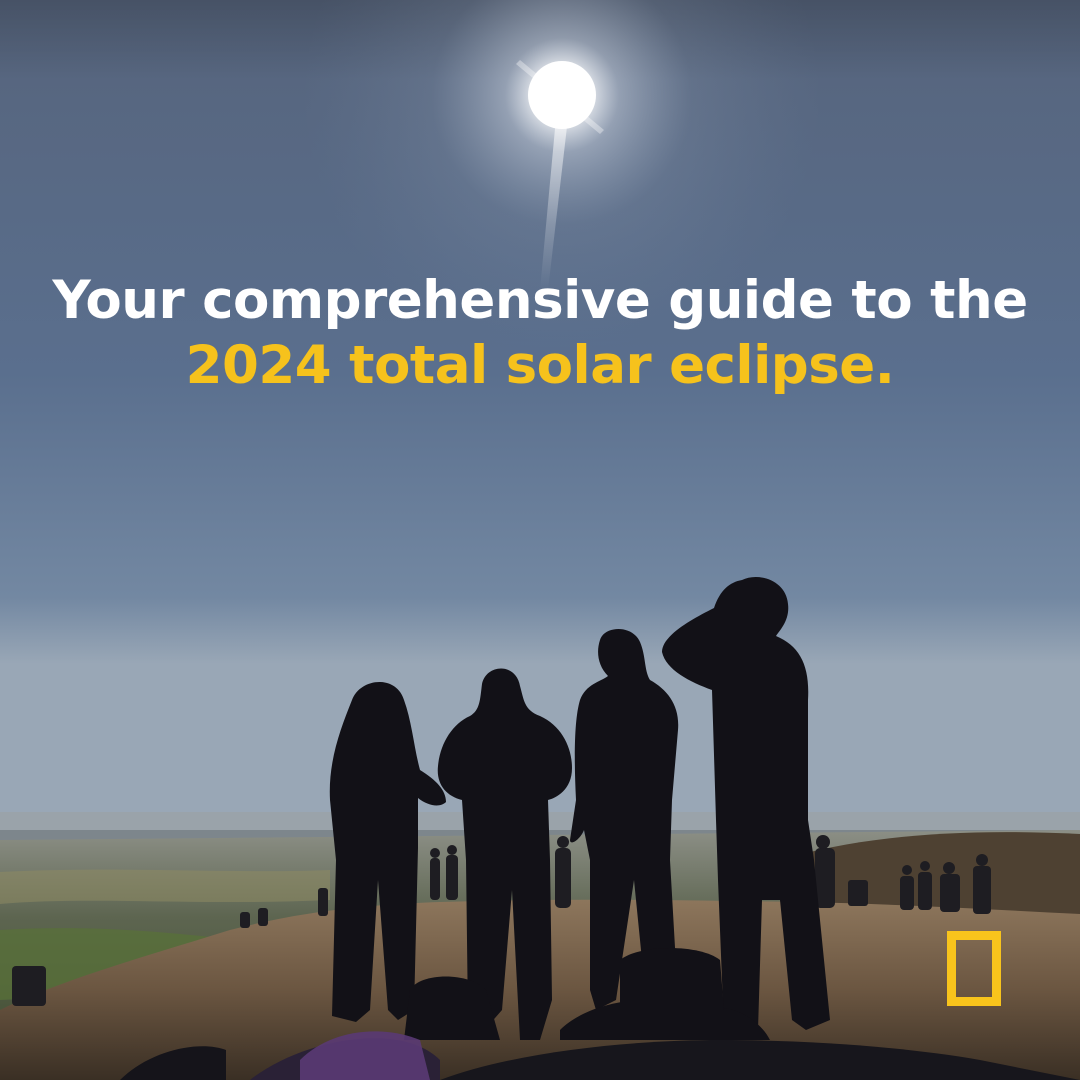 The image size is (1080, 1080). Describe the element at coordinates (974, 968) in the screenshot. I see `yellow-rectangle-frame-icon` at that location.